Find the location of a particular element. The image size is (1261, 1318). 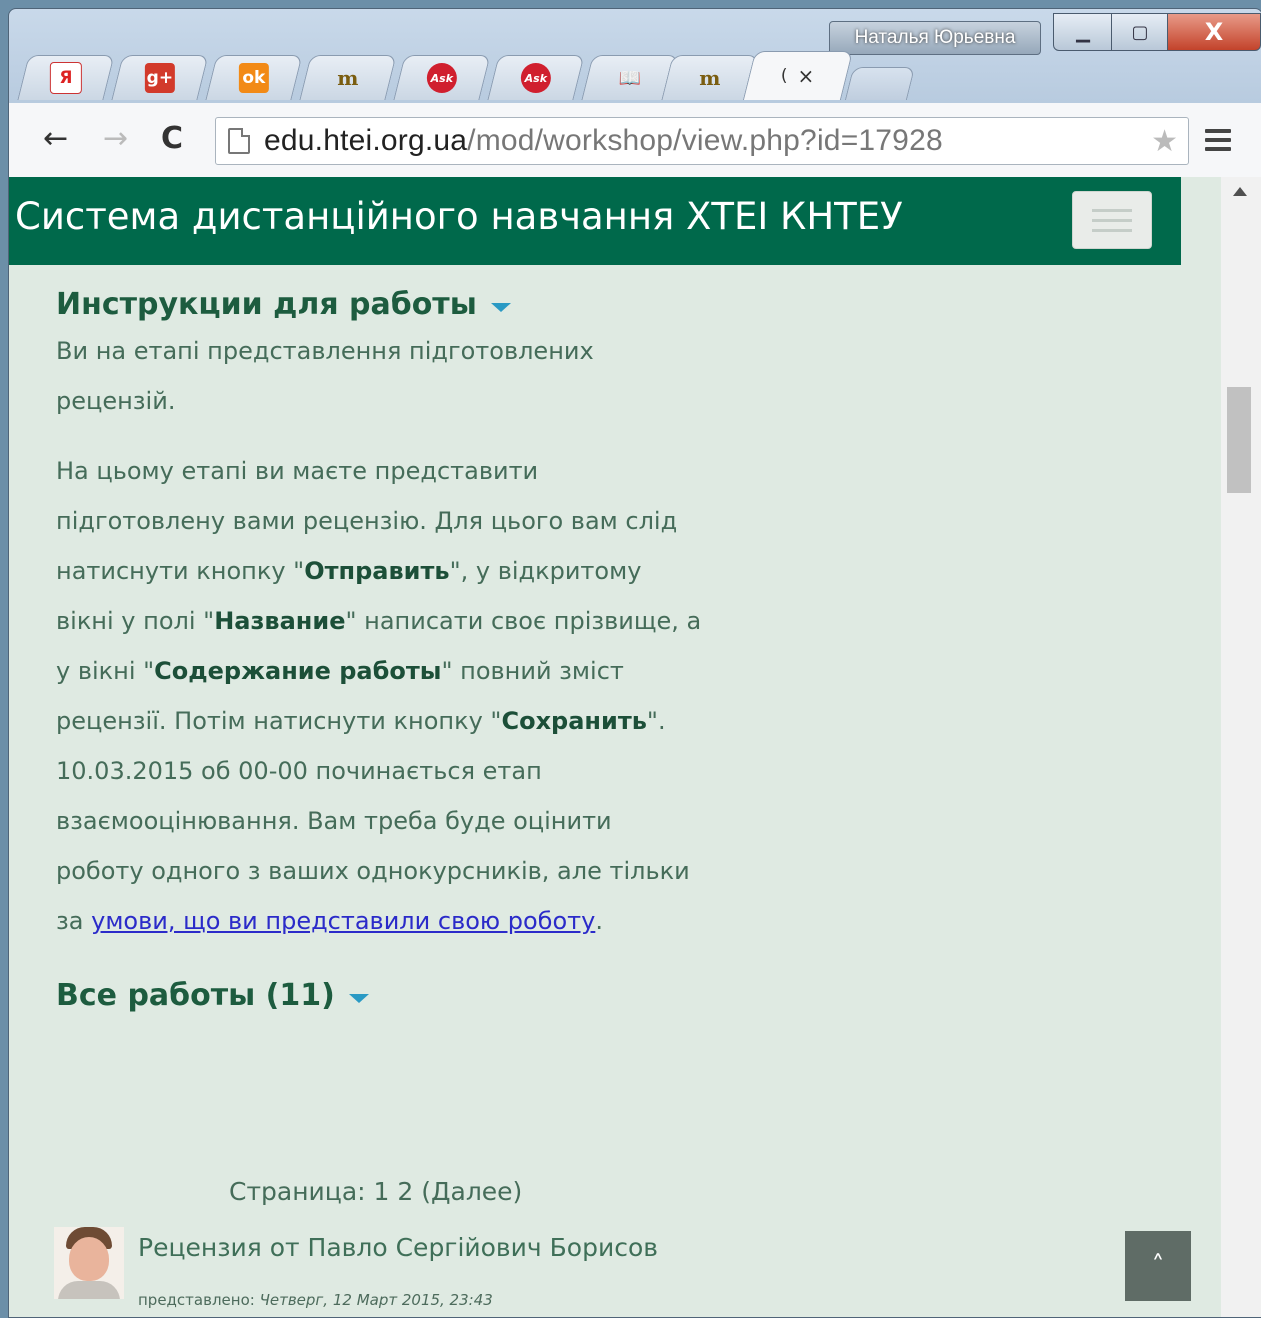

new-tab-button is located at coordinates (880, 83).